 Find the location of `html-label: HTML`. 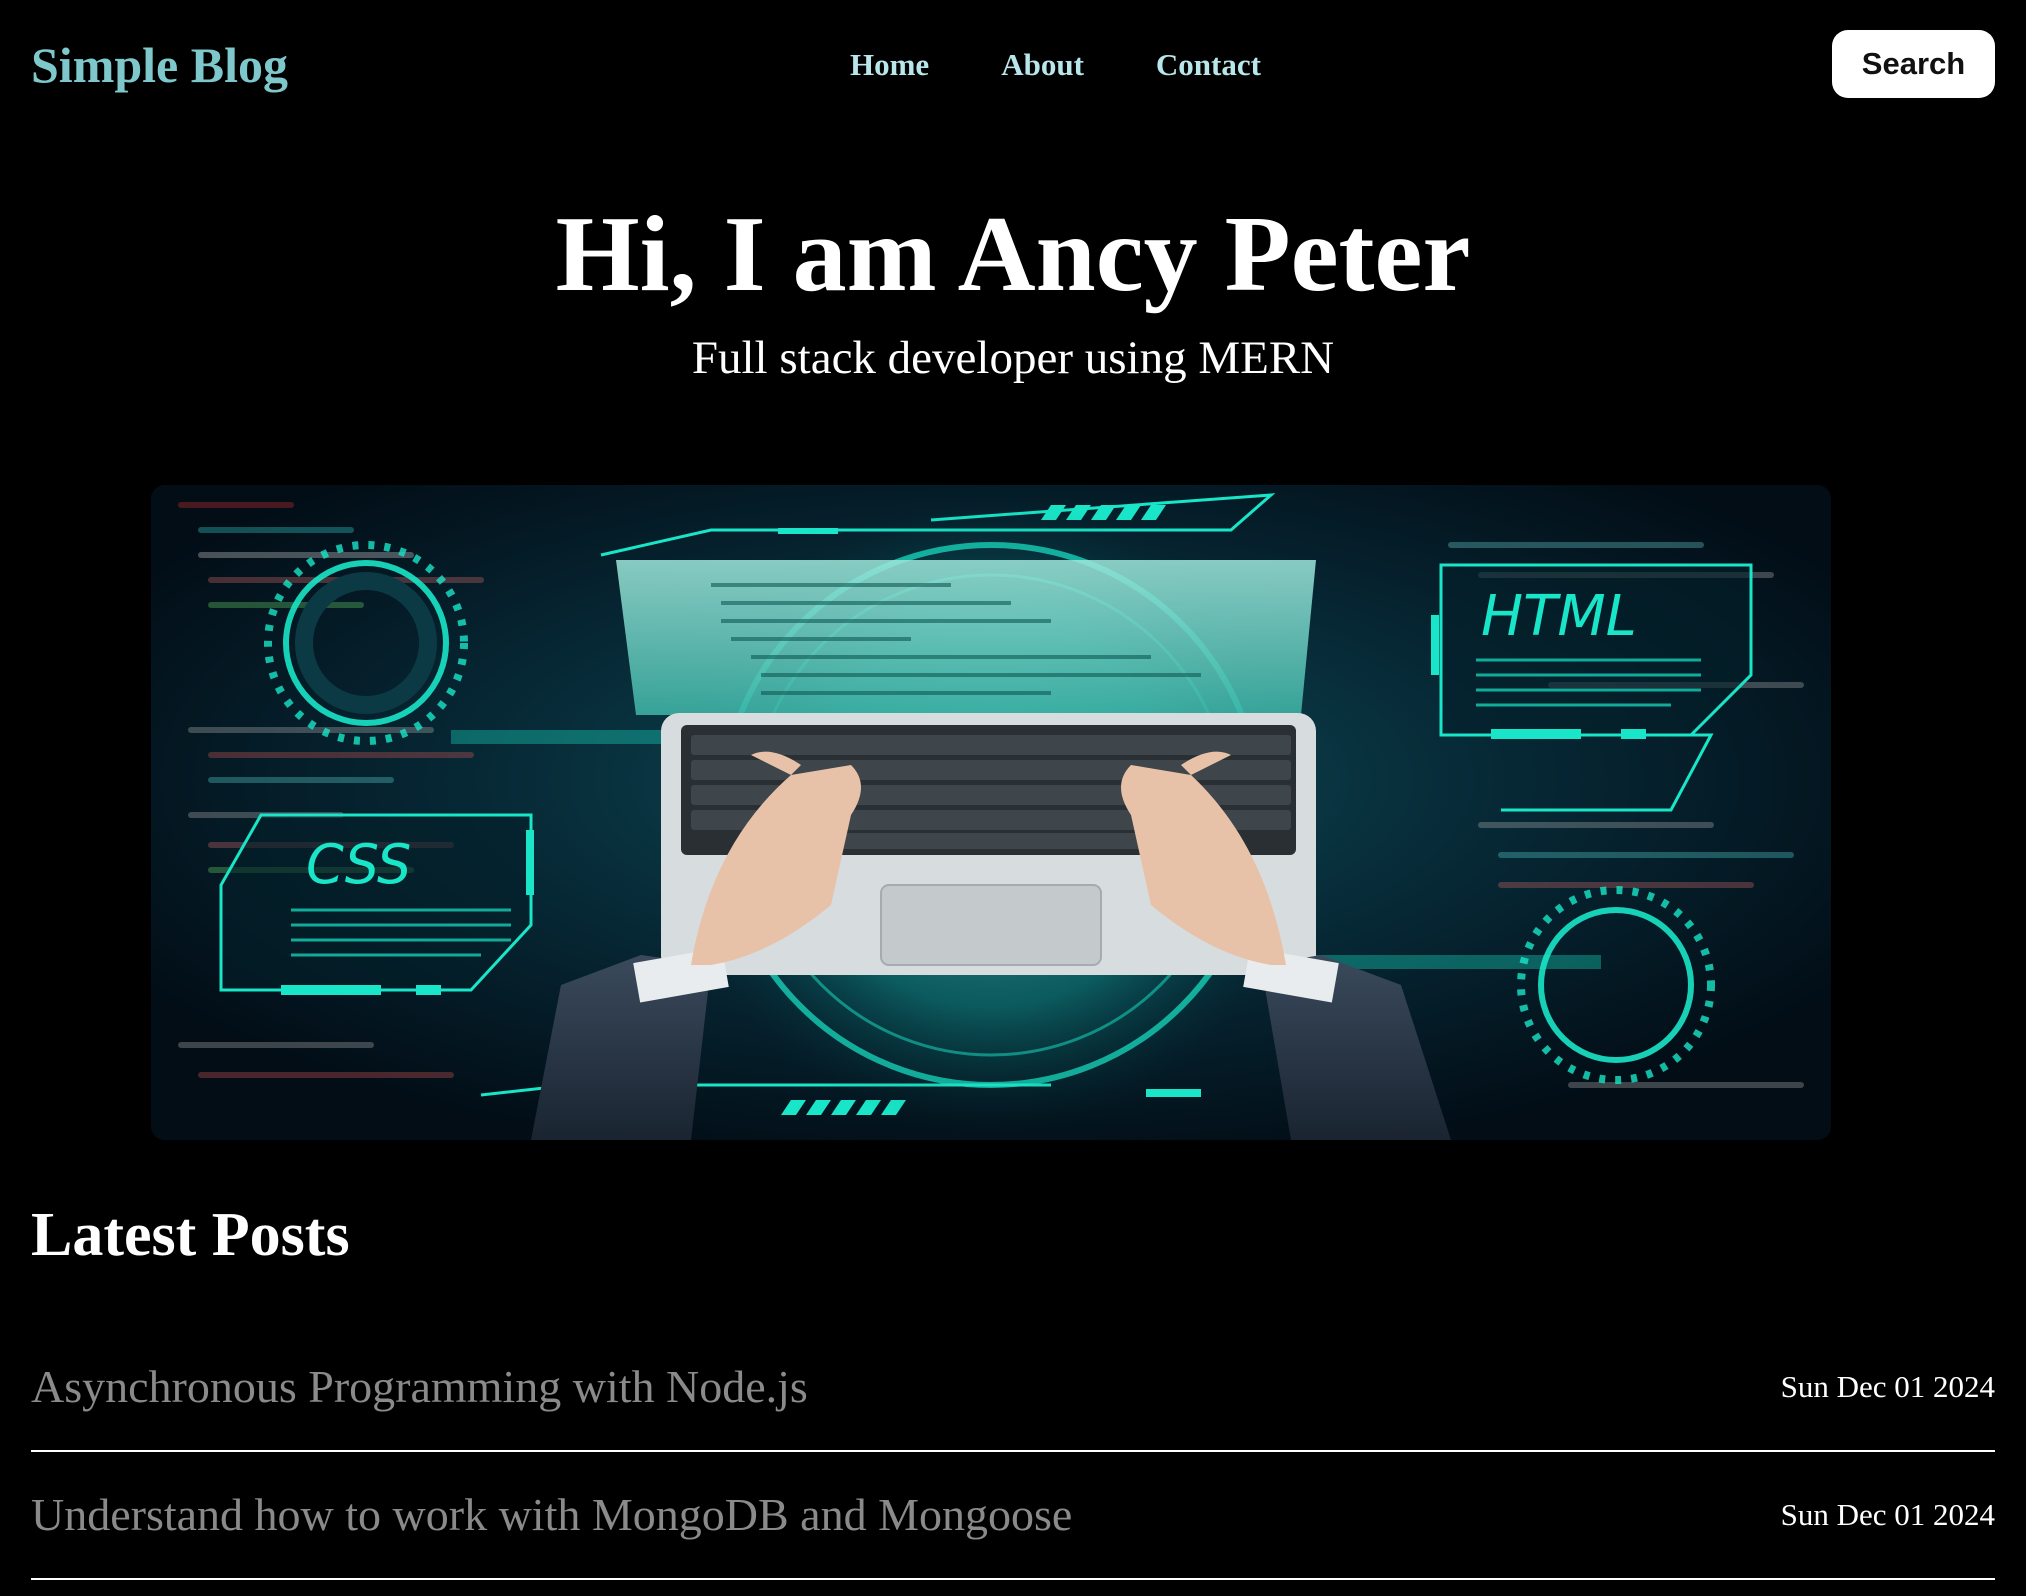

html-label: HTML is located at coordinates (1559, 616).